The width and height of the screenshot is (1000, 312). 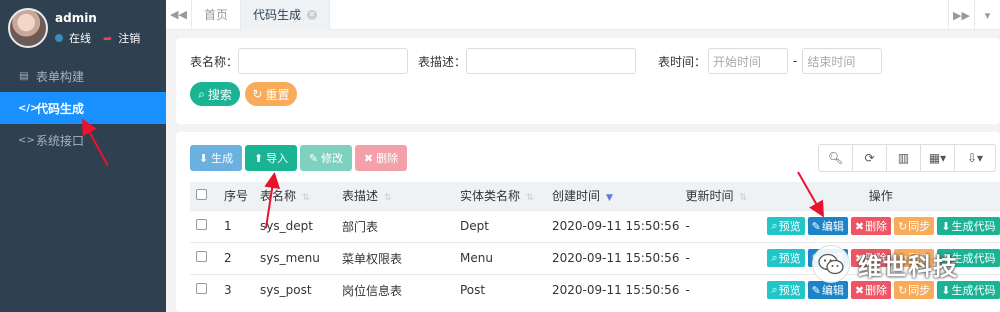 What do you see at coordinates (870, 158) in the screenshot?
I see `refresh-icon: ⟳` at bounding box center [870, 158].